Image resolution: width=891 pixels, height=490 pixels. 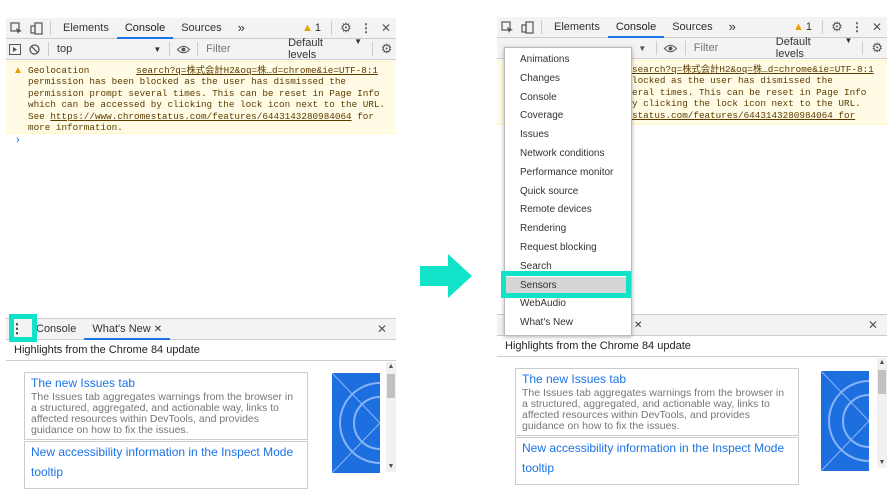 I want to click on warning-icon: ▲, so click(x=798, y=27).